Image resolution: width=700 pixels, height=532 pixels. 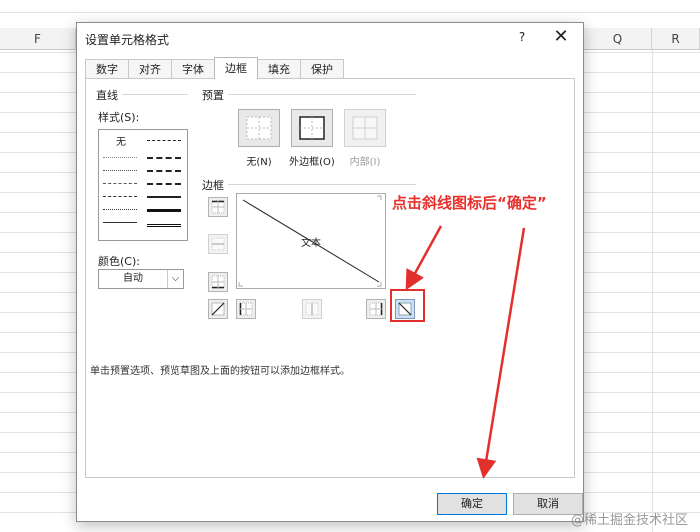 I want to click on tab-border: 边框, so click(x=236, y=68).